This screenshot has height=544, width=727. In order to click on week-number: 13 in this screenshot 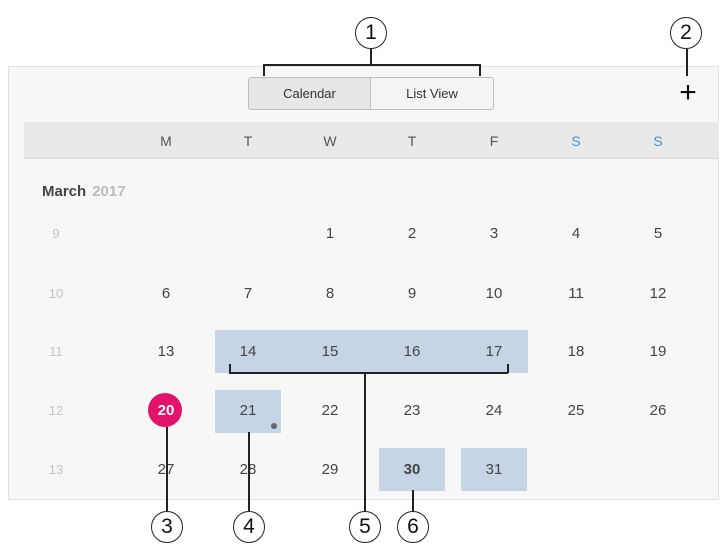, I will do `click(56, 469)`.